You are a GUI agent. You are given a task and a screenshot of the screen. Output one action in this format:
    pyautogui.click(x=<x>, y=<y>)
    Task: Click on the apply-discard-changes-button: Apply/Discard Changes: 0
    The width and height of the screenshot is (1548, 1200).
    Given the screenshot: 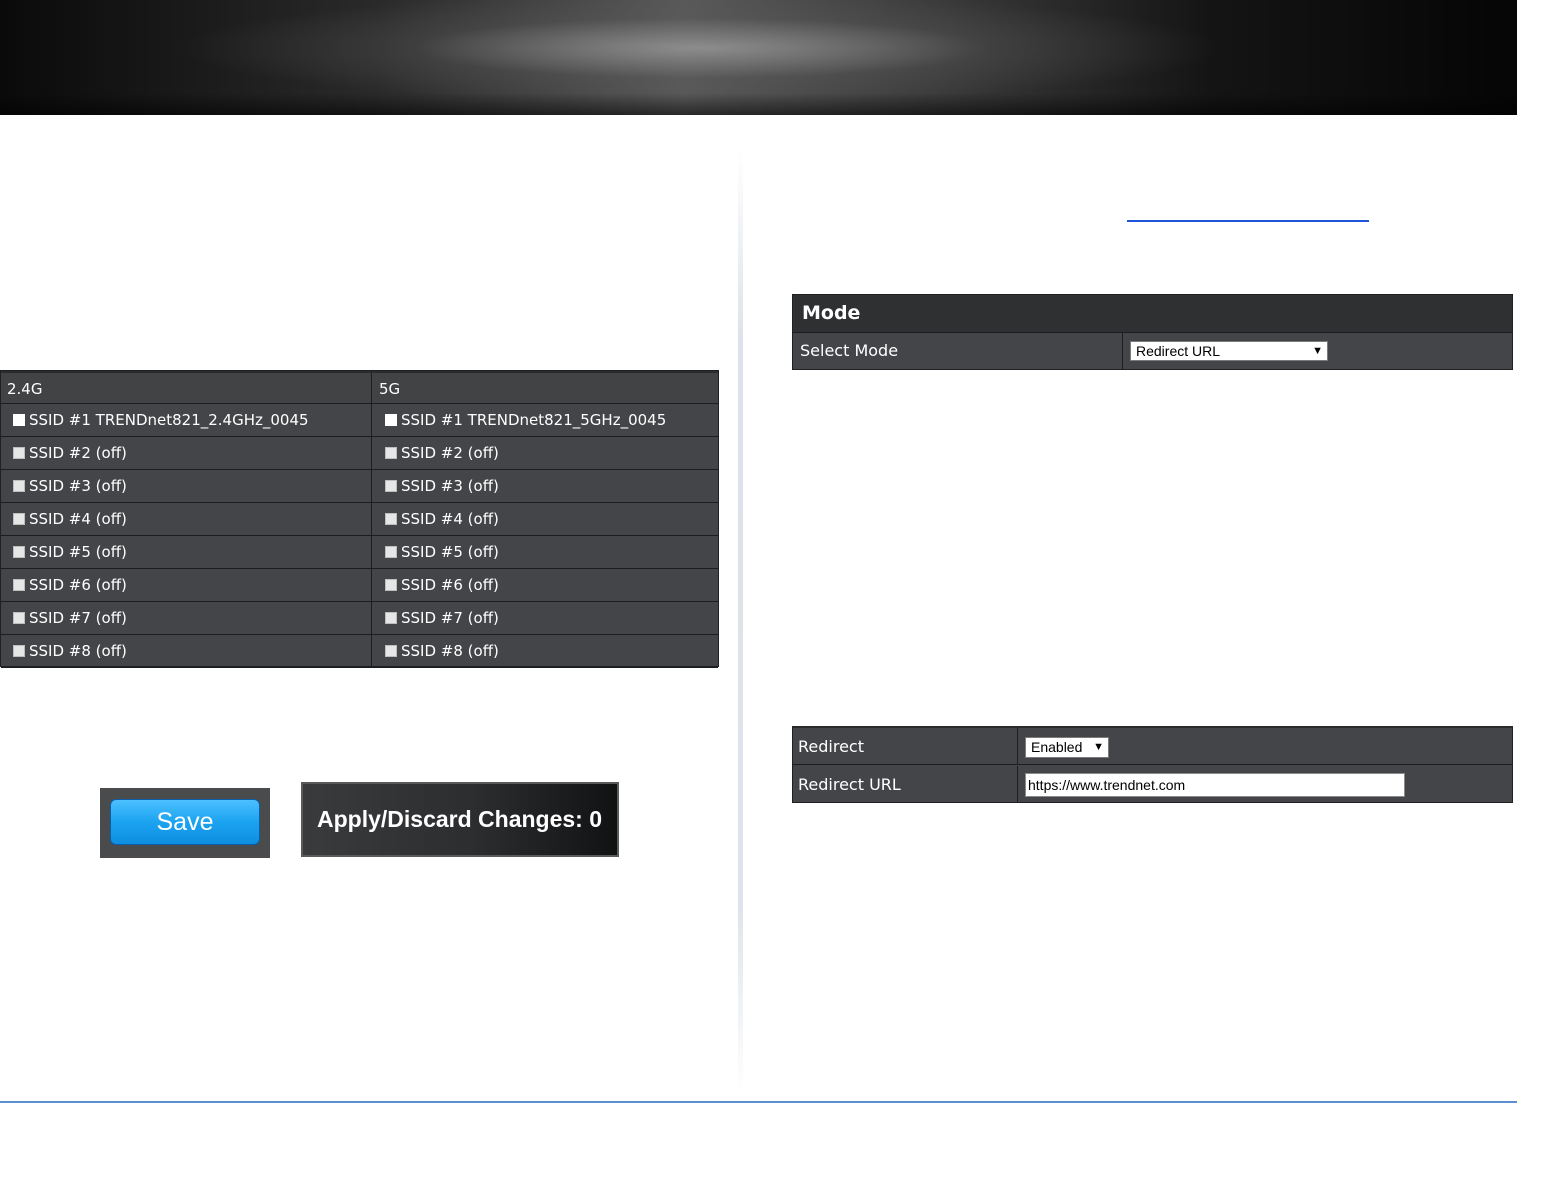 What is the action you would take?
    pyautogui.click(x=460, y=819)
    